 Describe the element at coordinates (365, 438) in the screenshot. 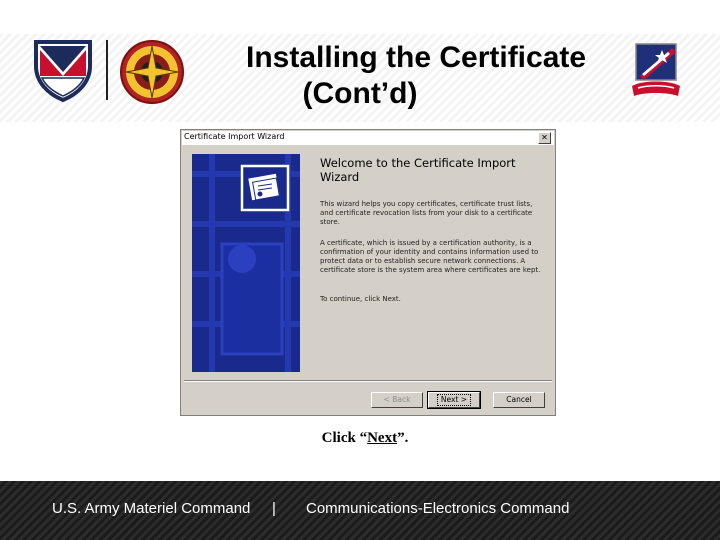

I see `slide-caption: Click “Next”.` at that location.